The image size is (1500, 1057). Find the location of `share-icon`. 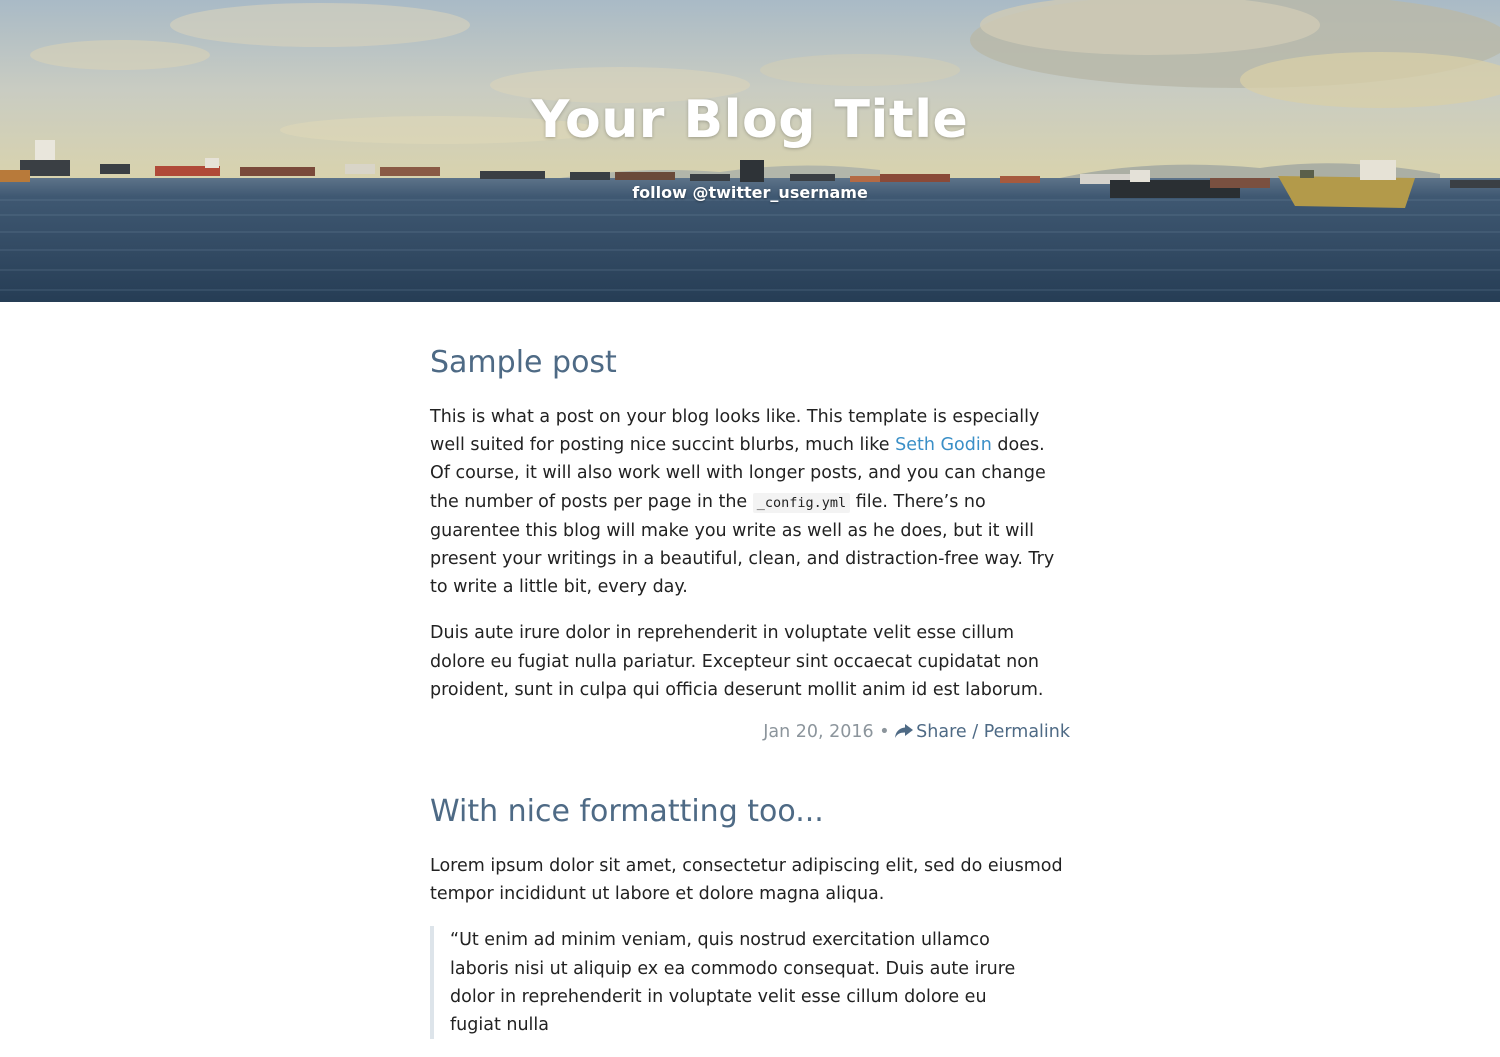

share-icon is located at coordinates (904, 731).